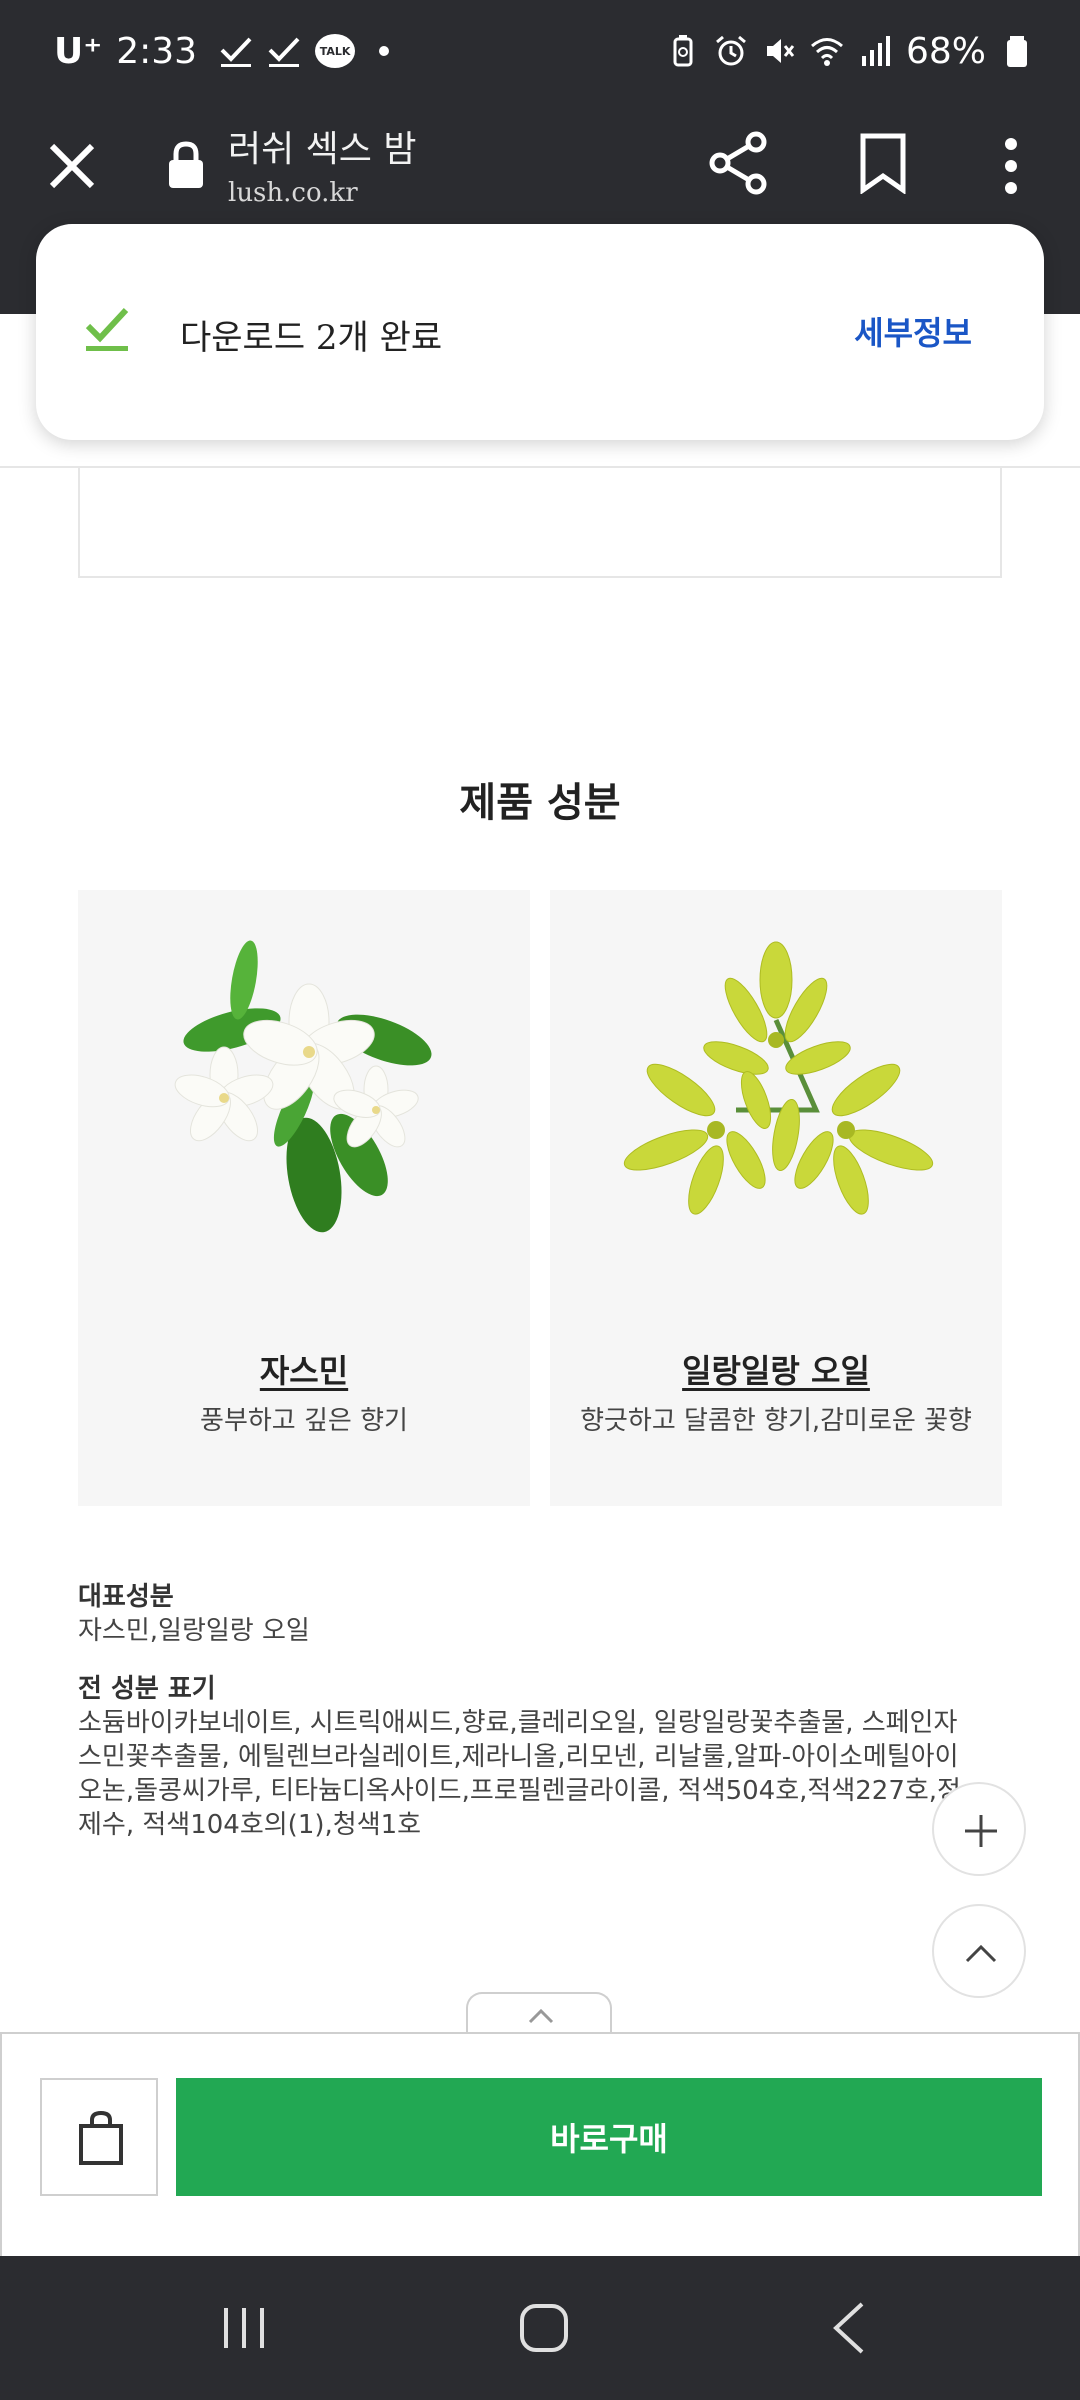 The image size is (1080, 2400). Describe the element at coordinates (776, 1369) in the screenshot. I see `ingredient-name: 일랑일랑 오일` at that location.